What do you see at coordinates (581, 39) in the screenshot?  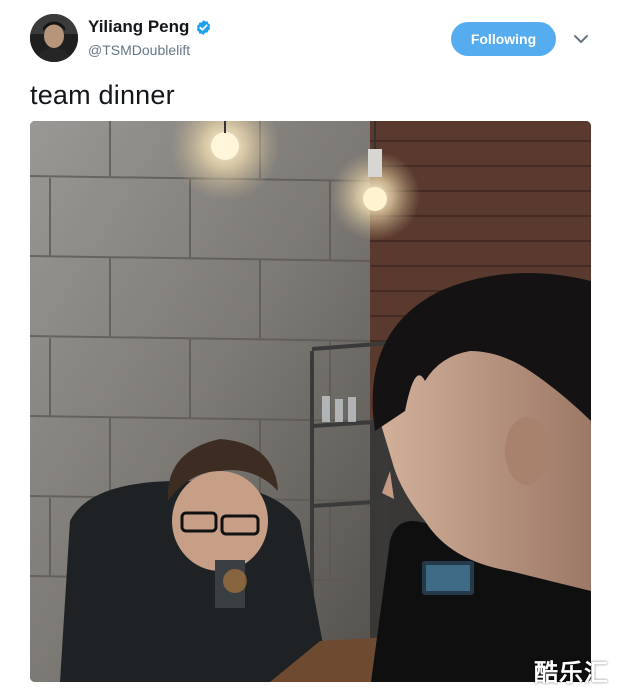 I see `chevron-down-icon` at bounding box center [581, 39].